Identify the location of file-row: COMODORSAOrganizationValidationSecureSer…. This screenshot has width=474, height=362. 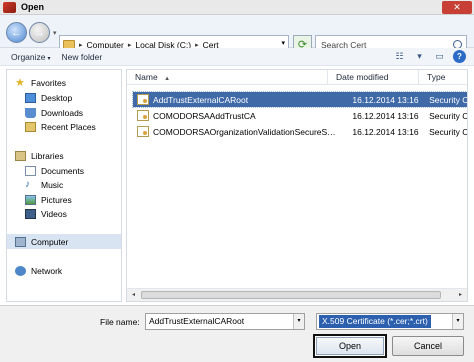
(300, 131).